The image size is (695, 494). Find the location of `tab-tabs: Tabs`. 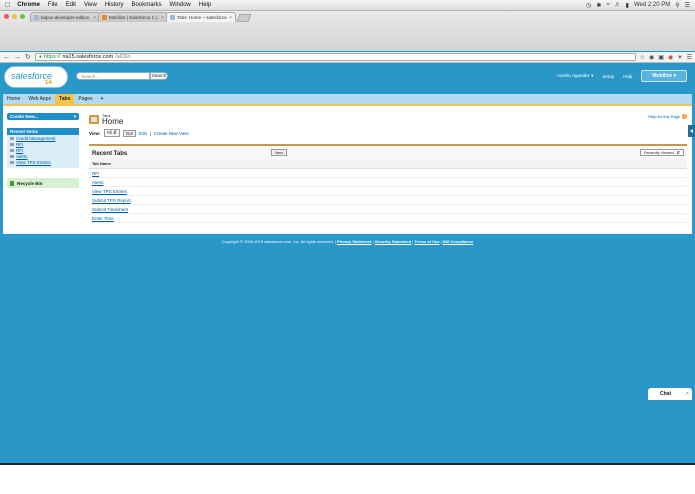

tab-tabs: Tabs is located at coordinates (65, 99).